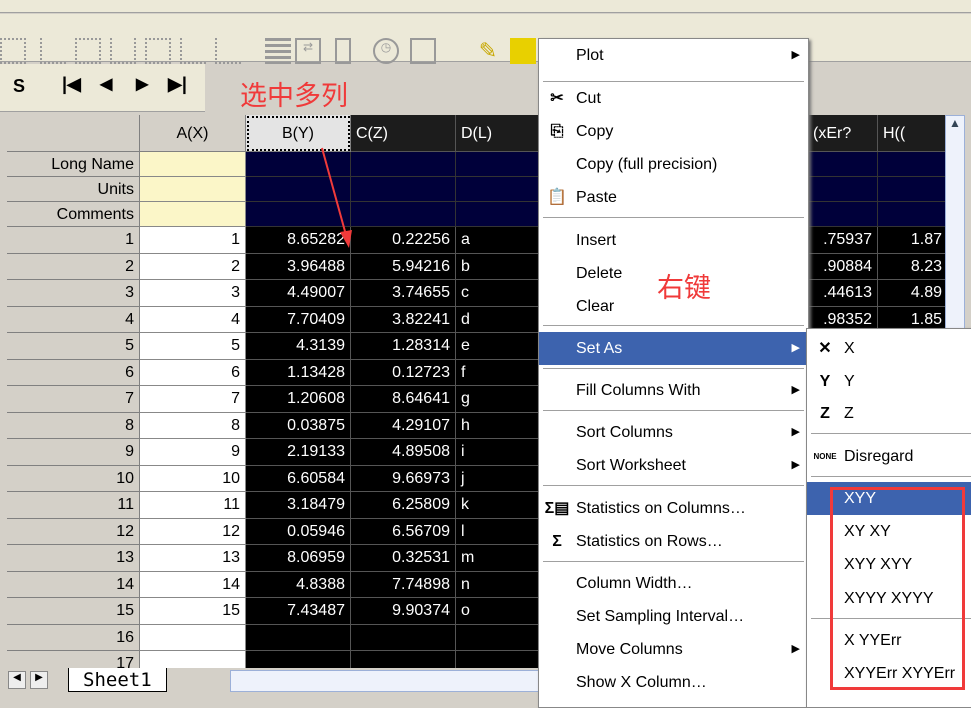  What do you see at coordinates (673, 240) in the screenshot?
I see `menu-insert: Insert` at bounding box center [673, 240].